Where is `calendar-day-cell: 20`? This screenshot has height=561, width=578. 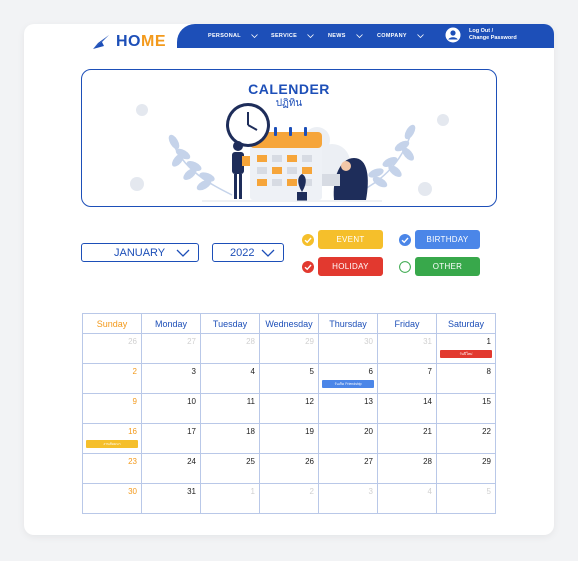 calendar-day-cell: 20 is located at coordinates (348, 438).